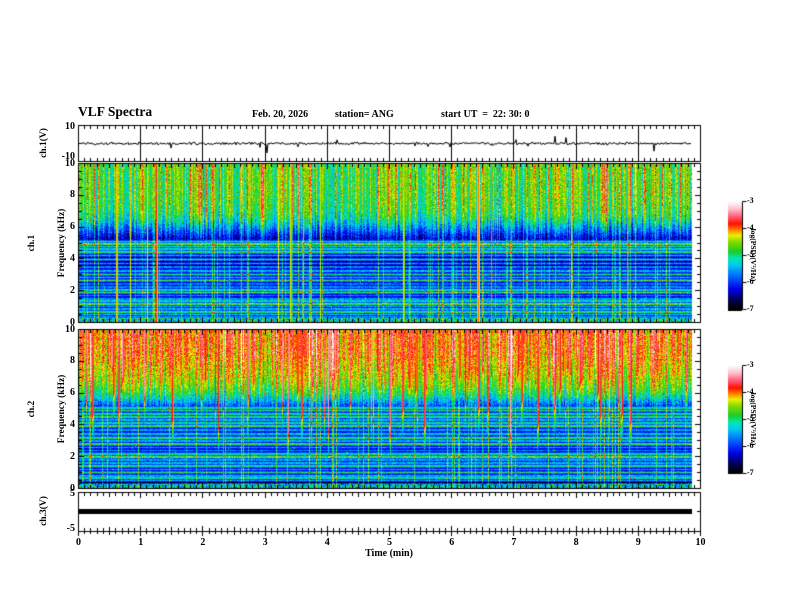 This screenshot has height=612, width=792. I want to click on ch1-axis-line2: Frequency (kHz), so click(61, 243).